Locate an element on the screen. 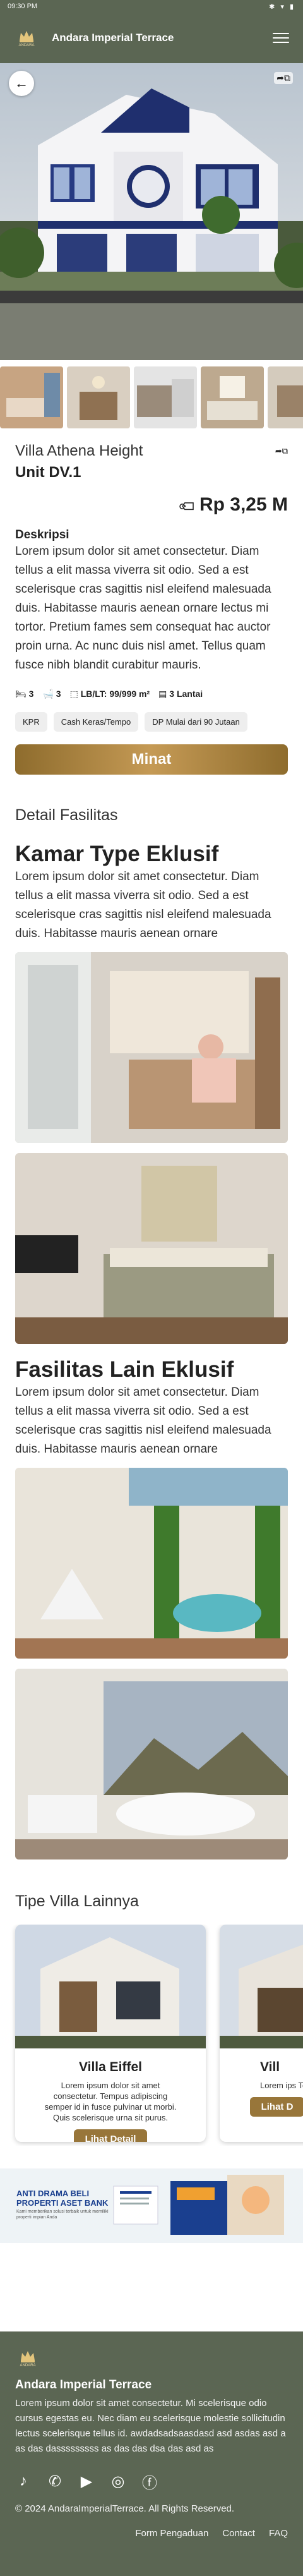  facebook-icon: ⓕ is located at coordinates (149, 2482).